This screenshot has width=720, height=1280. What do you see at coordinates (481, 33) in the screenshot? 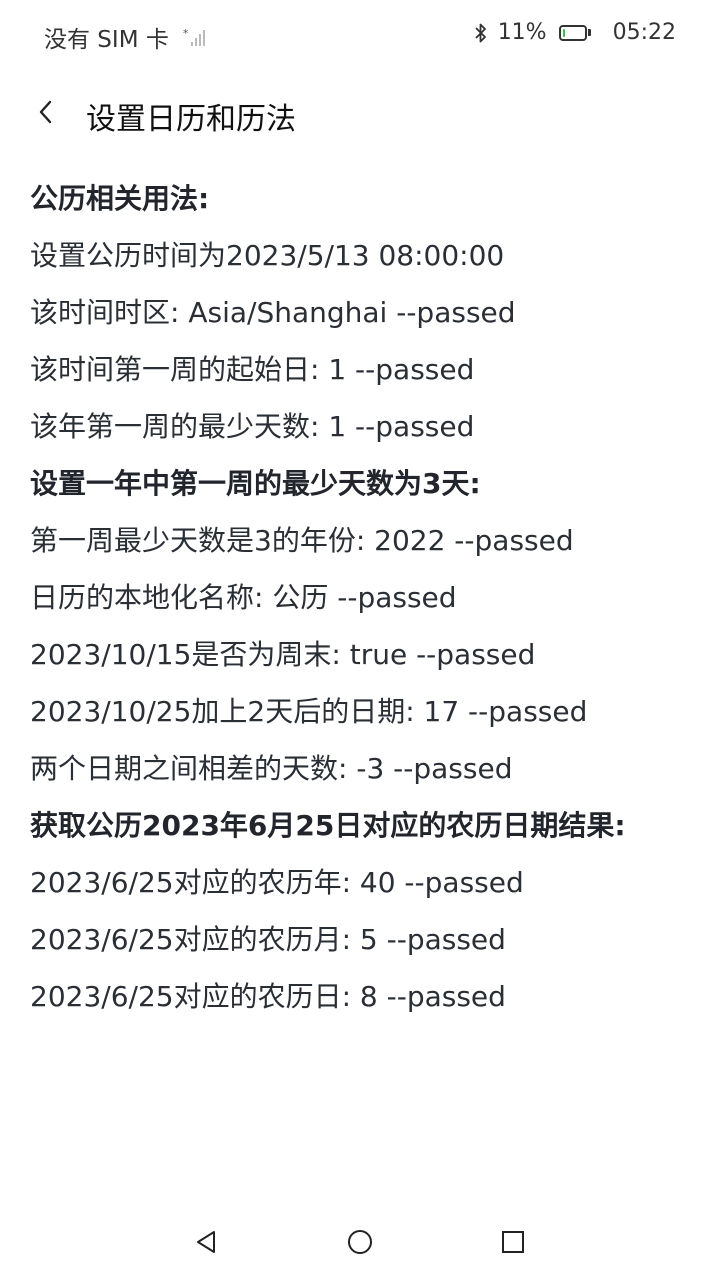
I see `bluetooth-icon` at bounding box center [481, 33].